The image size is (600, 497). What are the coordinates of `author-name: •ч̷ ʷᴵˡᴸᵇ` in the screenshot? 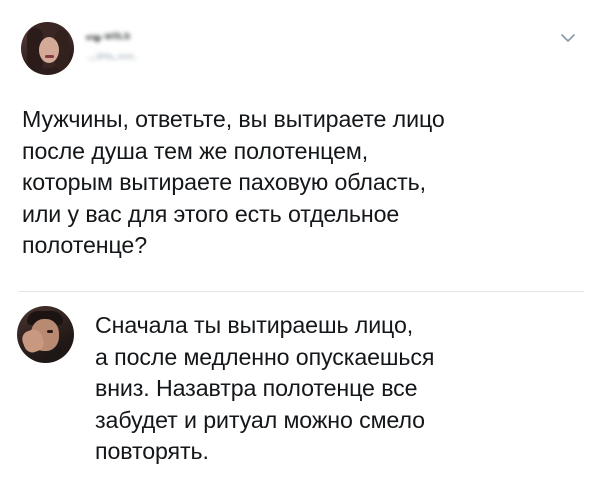 It's located at (108, 37).